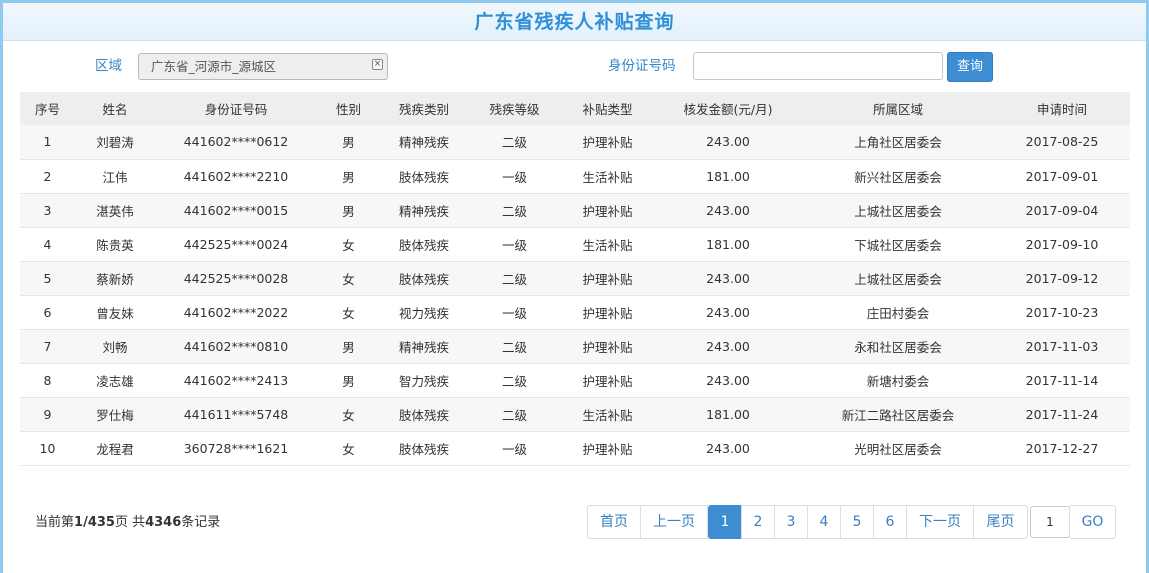 Image resolution: width=1149 pixels, height=573 pixels. Describe the element at coordinates (1000, 522) in the screenshot. I see `last-page-button: 尾页` at that location.